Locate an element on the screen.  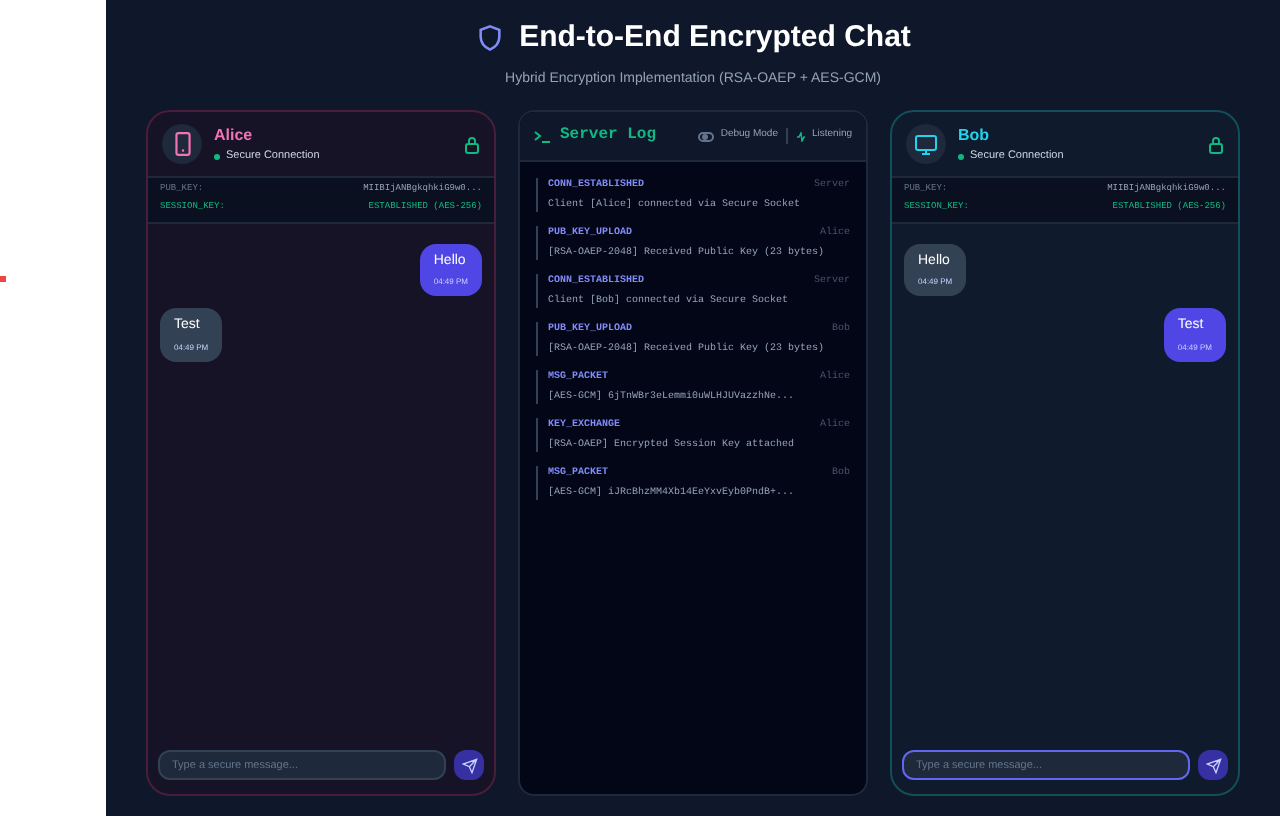
pulse-icon is located at coordinates (800, 136).